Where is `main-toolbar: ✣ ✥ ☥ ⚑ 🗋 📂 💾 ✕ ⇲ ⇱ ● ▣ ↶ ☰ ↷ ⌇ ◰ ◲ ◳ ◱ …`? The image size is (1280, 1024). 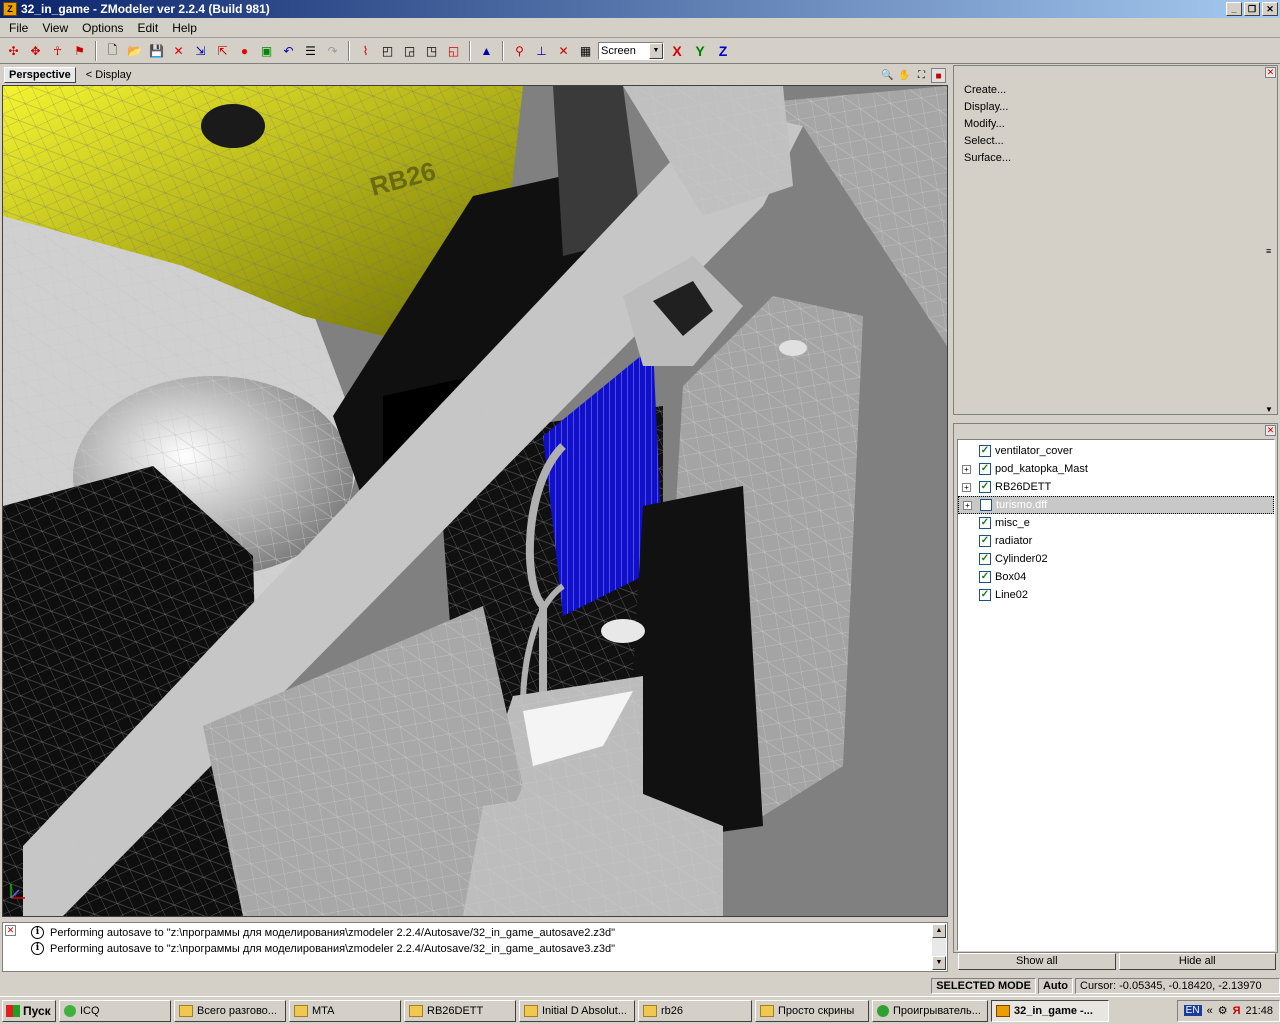 main-toolbar: ✣ ✥ ☥ ⚑ 🗋 📂 💾 ✕ ⇲ ⇱ ● ▣ ↶ ☰ ↷ ⌇ ◰ ◲ ◳ ◱ … is located at coordinates (640, 51).